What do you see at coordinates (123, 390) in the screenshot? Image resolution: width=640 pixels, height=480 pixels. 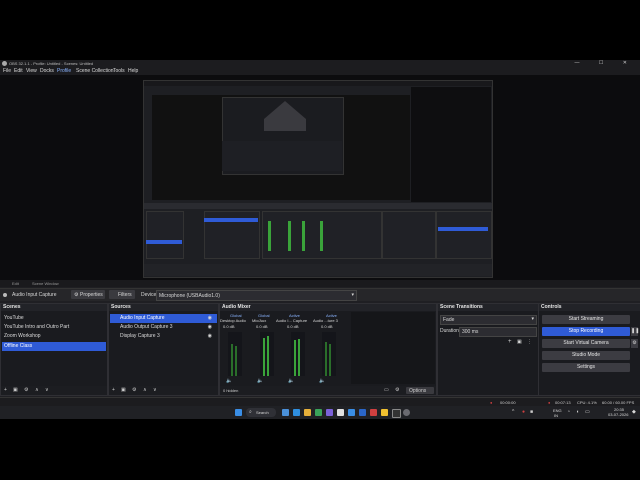 I see `remove-source-icon: ▣` at bounding box center [123, 390].